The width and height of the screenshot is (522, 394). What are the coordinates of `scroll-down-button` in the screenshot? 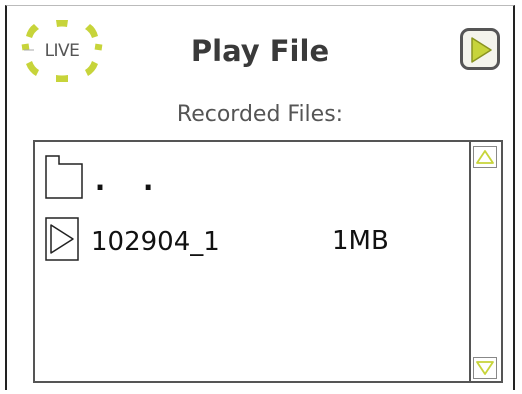 It's located at (485, 368).